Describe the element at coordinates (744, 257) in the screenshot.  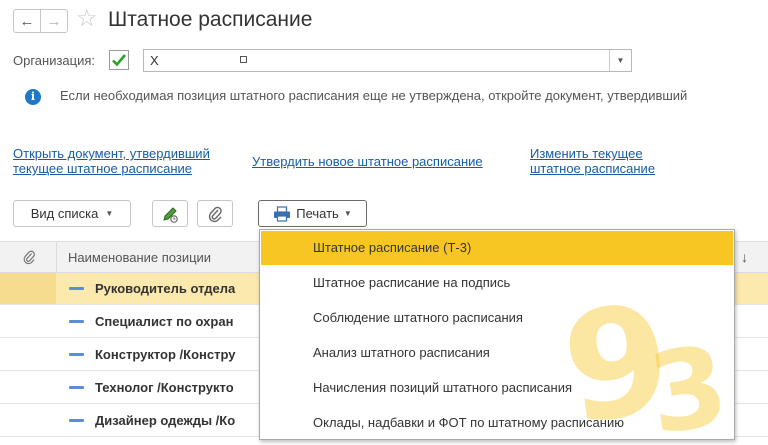
I see `sort-indicator: ↓` at that location.